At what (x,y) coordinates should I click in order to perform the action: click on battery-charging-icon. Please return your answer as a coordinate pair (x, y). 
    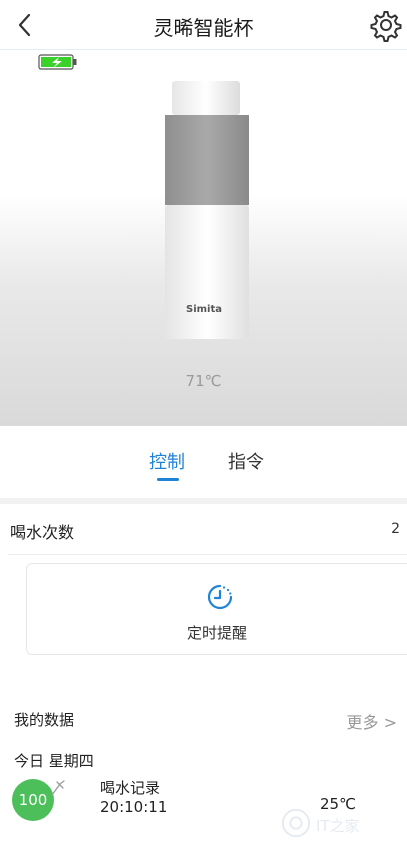
    Looking at the image, I should click on (57, 62).